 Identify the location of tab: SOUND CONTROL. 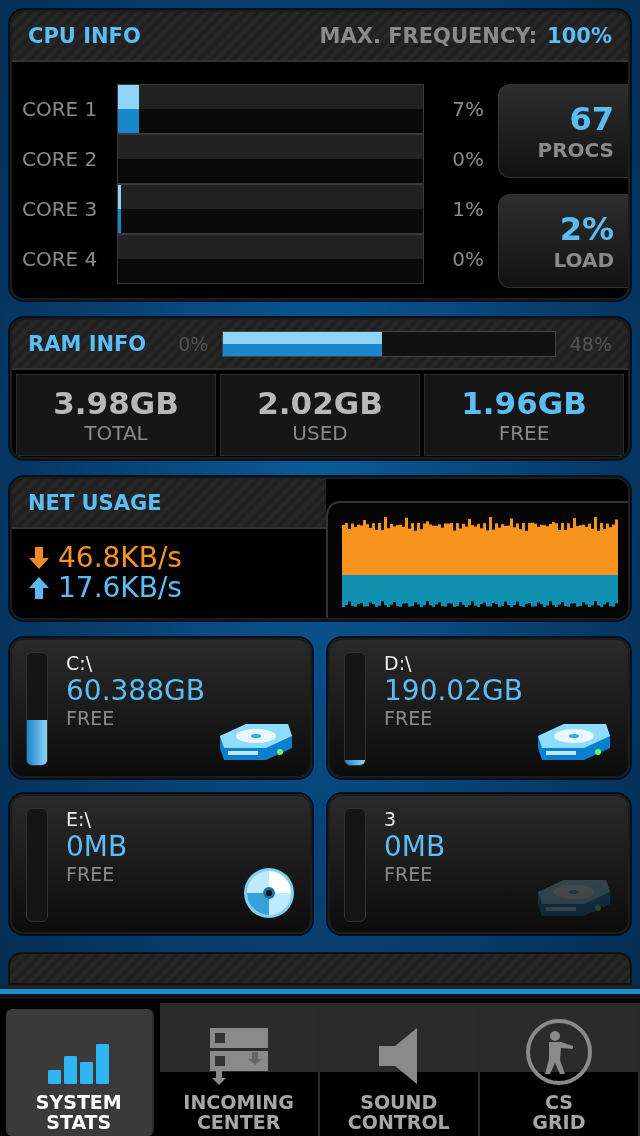
(399, 1069).